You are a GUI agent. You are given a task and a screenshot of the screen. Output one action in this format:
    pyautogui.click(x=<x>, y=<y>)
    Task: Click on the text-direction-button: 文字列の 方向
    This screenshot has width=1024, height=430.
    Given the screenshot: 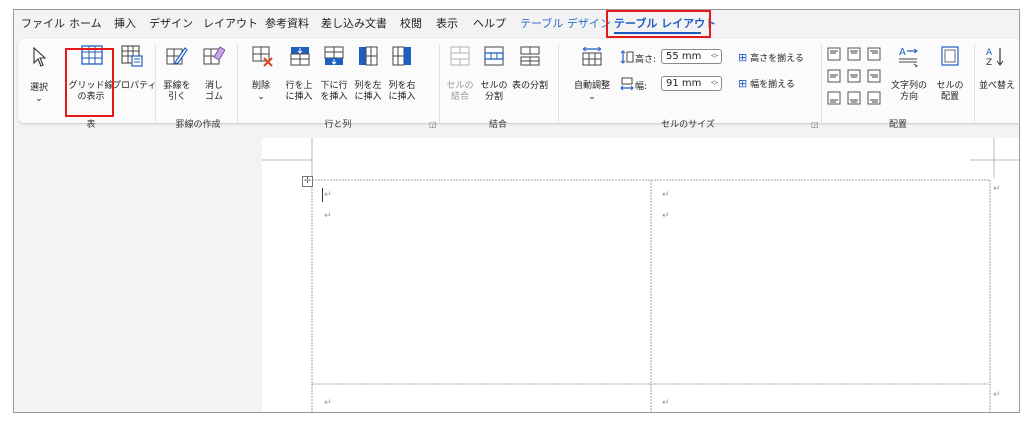 What is the action you would take?
    pyautogui.click(x=909, y=92)
    